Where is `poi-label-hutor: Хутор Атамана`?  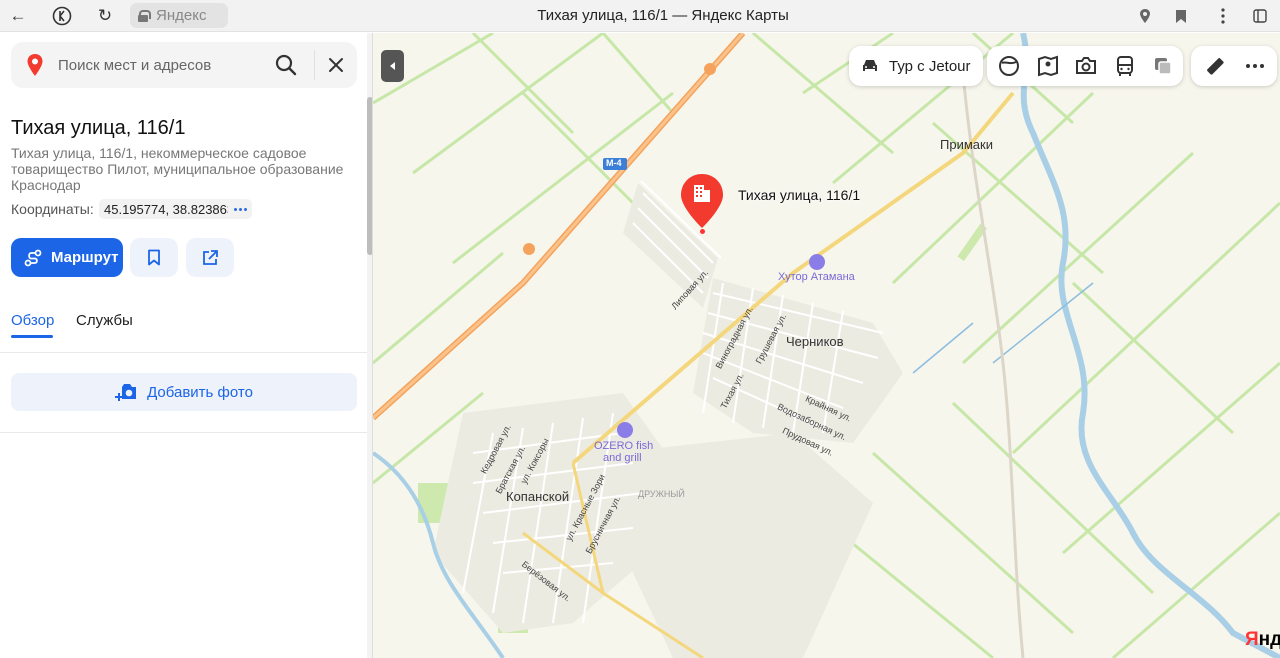 poi-label-hutor: Хутор Атамана is located at coordinates (816, 277).